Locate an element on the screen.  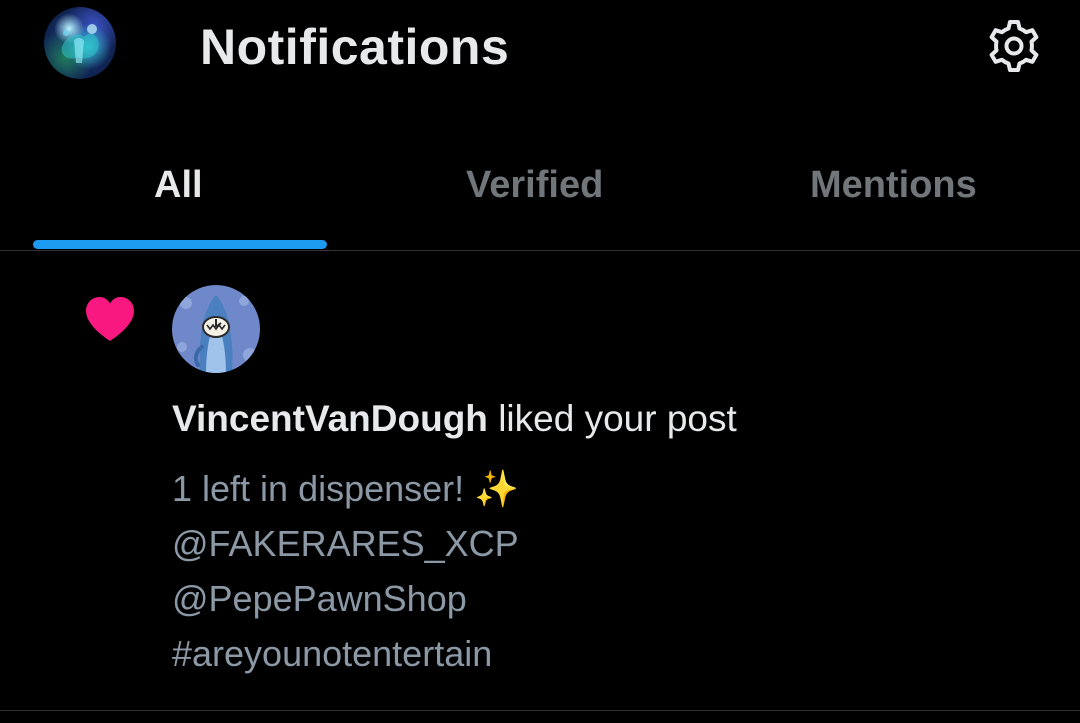
notification-text: VincentVanDough liked your post is located at coordinates (454, 419).